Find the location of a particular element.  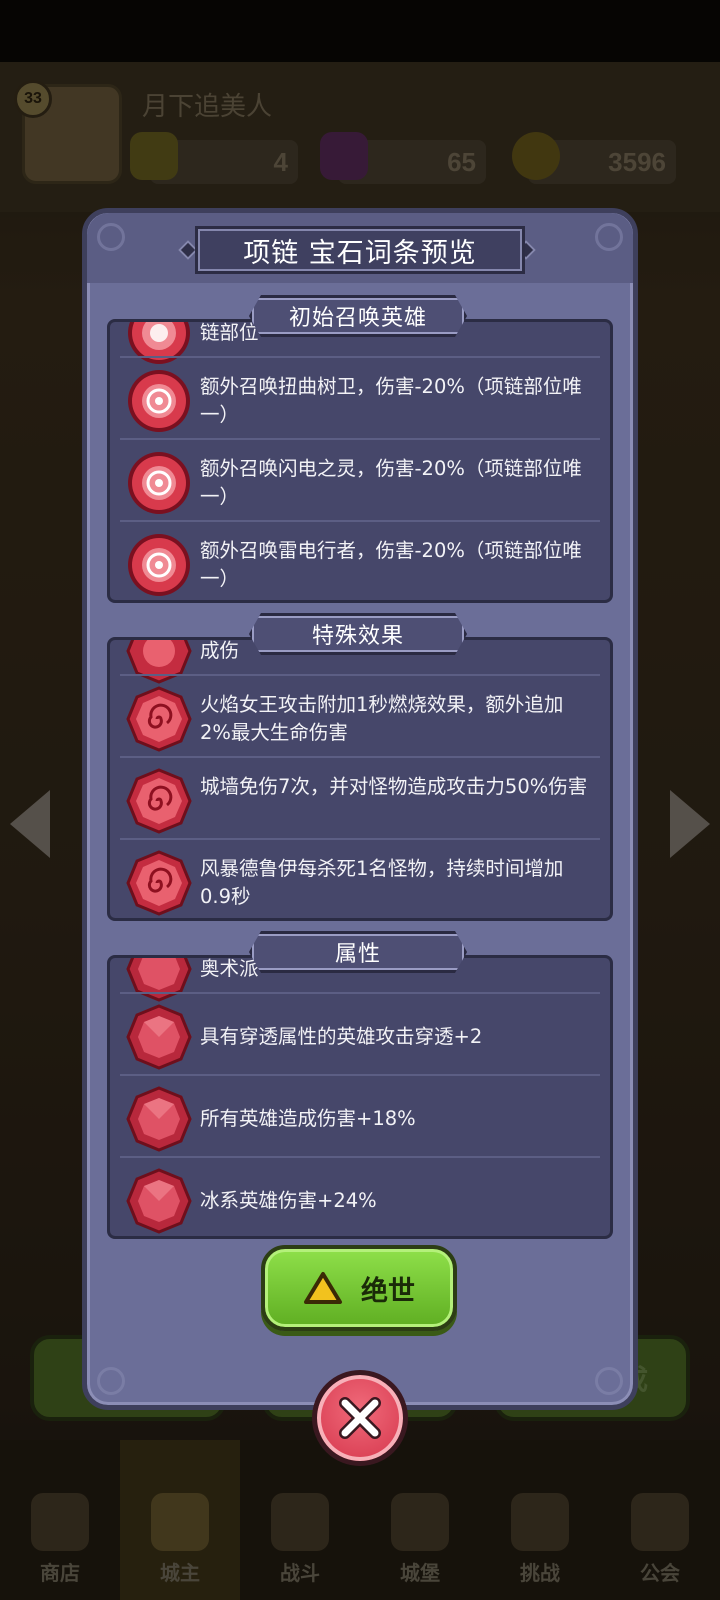

section-tag-attribute: 属性 is located at coordinates (358, 952).